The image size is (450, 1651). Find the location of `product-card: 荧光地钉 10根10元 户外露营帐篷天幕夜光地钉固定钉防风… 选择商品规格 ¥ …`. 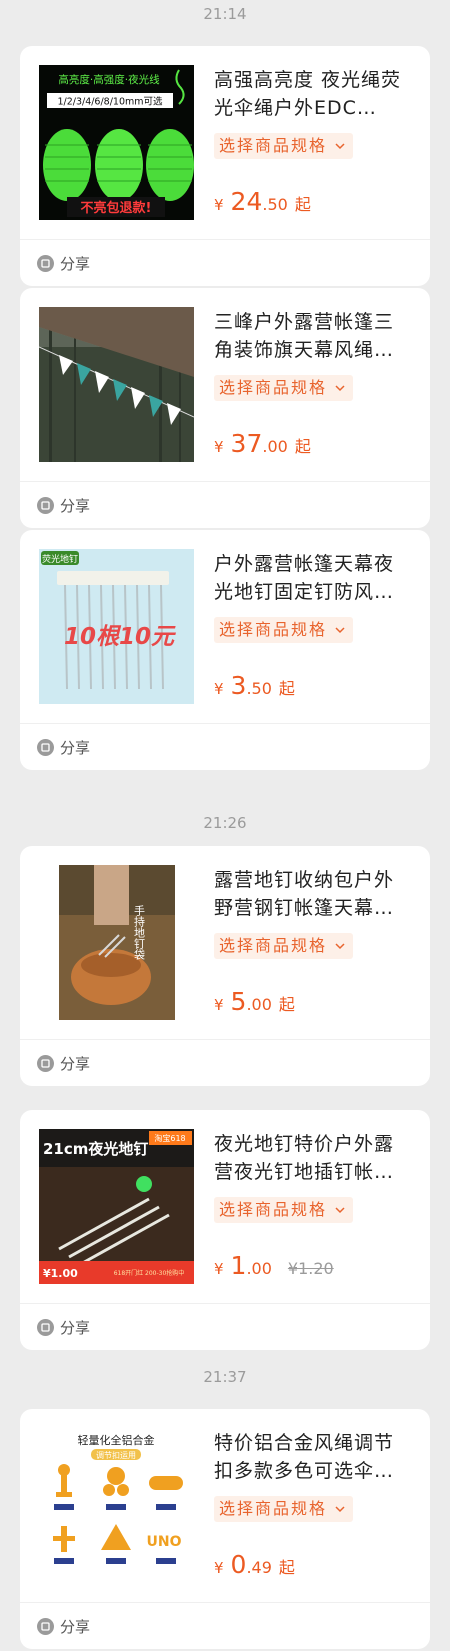

product-card: 荧光地钉 10根10元 户外露营帐篷天幕夜光地钉固定钉防风… 选择商品规格 ¥ … is located at coordinates (225, 650).